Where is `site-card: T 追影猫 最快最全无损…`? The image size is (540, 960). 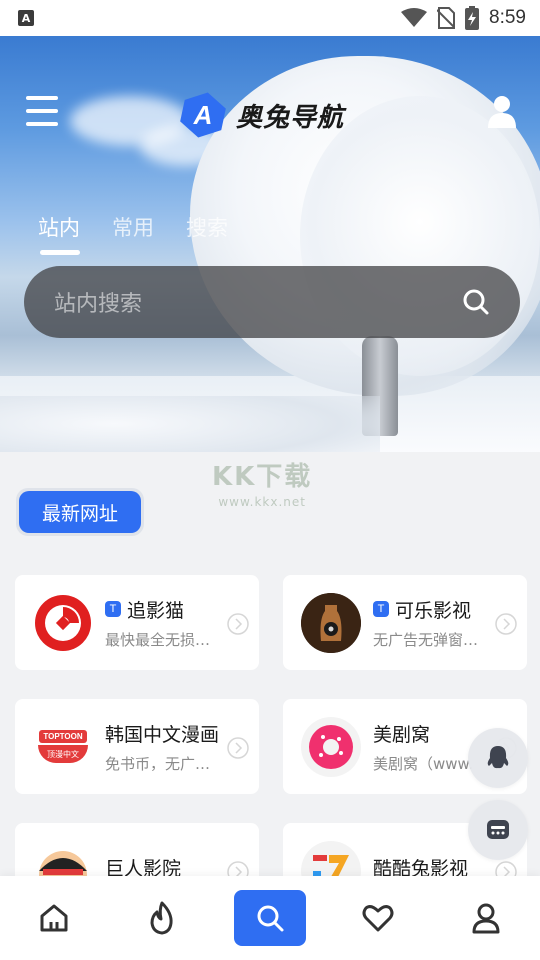 site-card: T 追影猫 最快最全无损… is located at coordinates (137, 622).